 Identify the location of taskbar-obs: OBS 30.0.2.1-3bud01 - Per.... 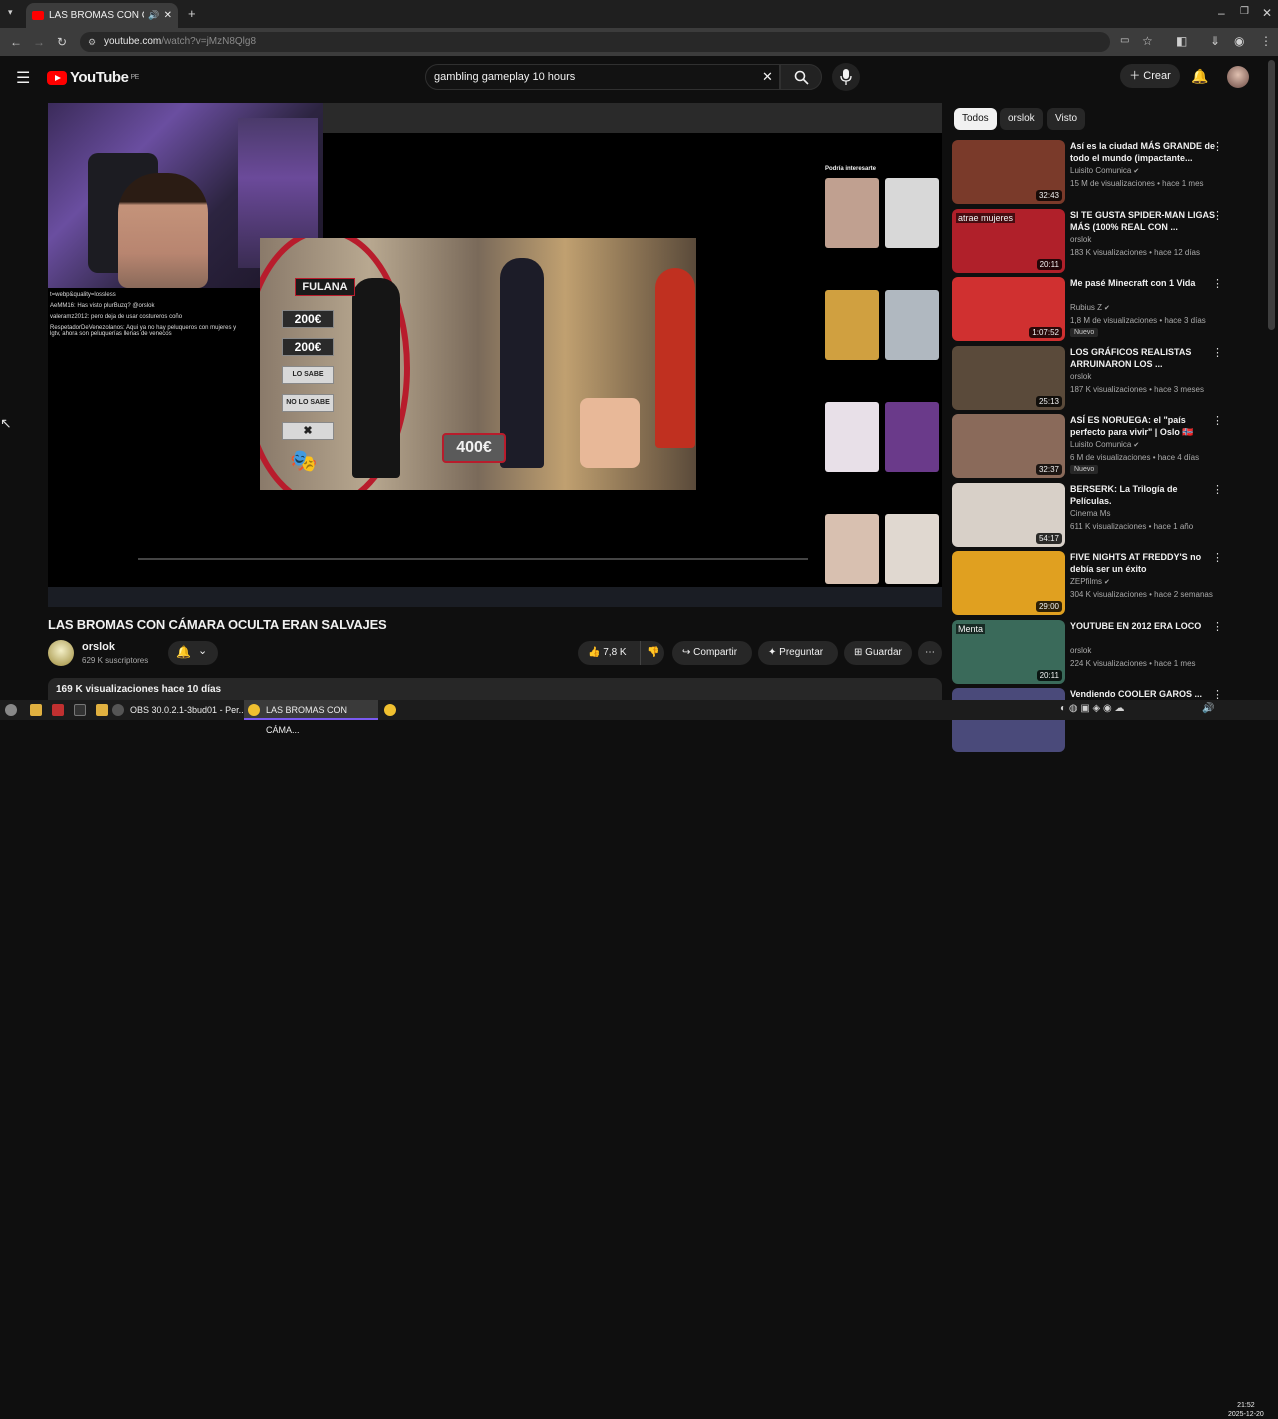
(180, 710).